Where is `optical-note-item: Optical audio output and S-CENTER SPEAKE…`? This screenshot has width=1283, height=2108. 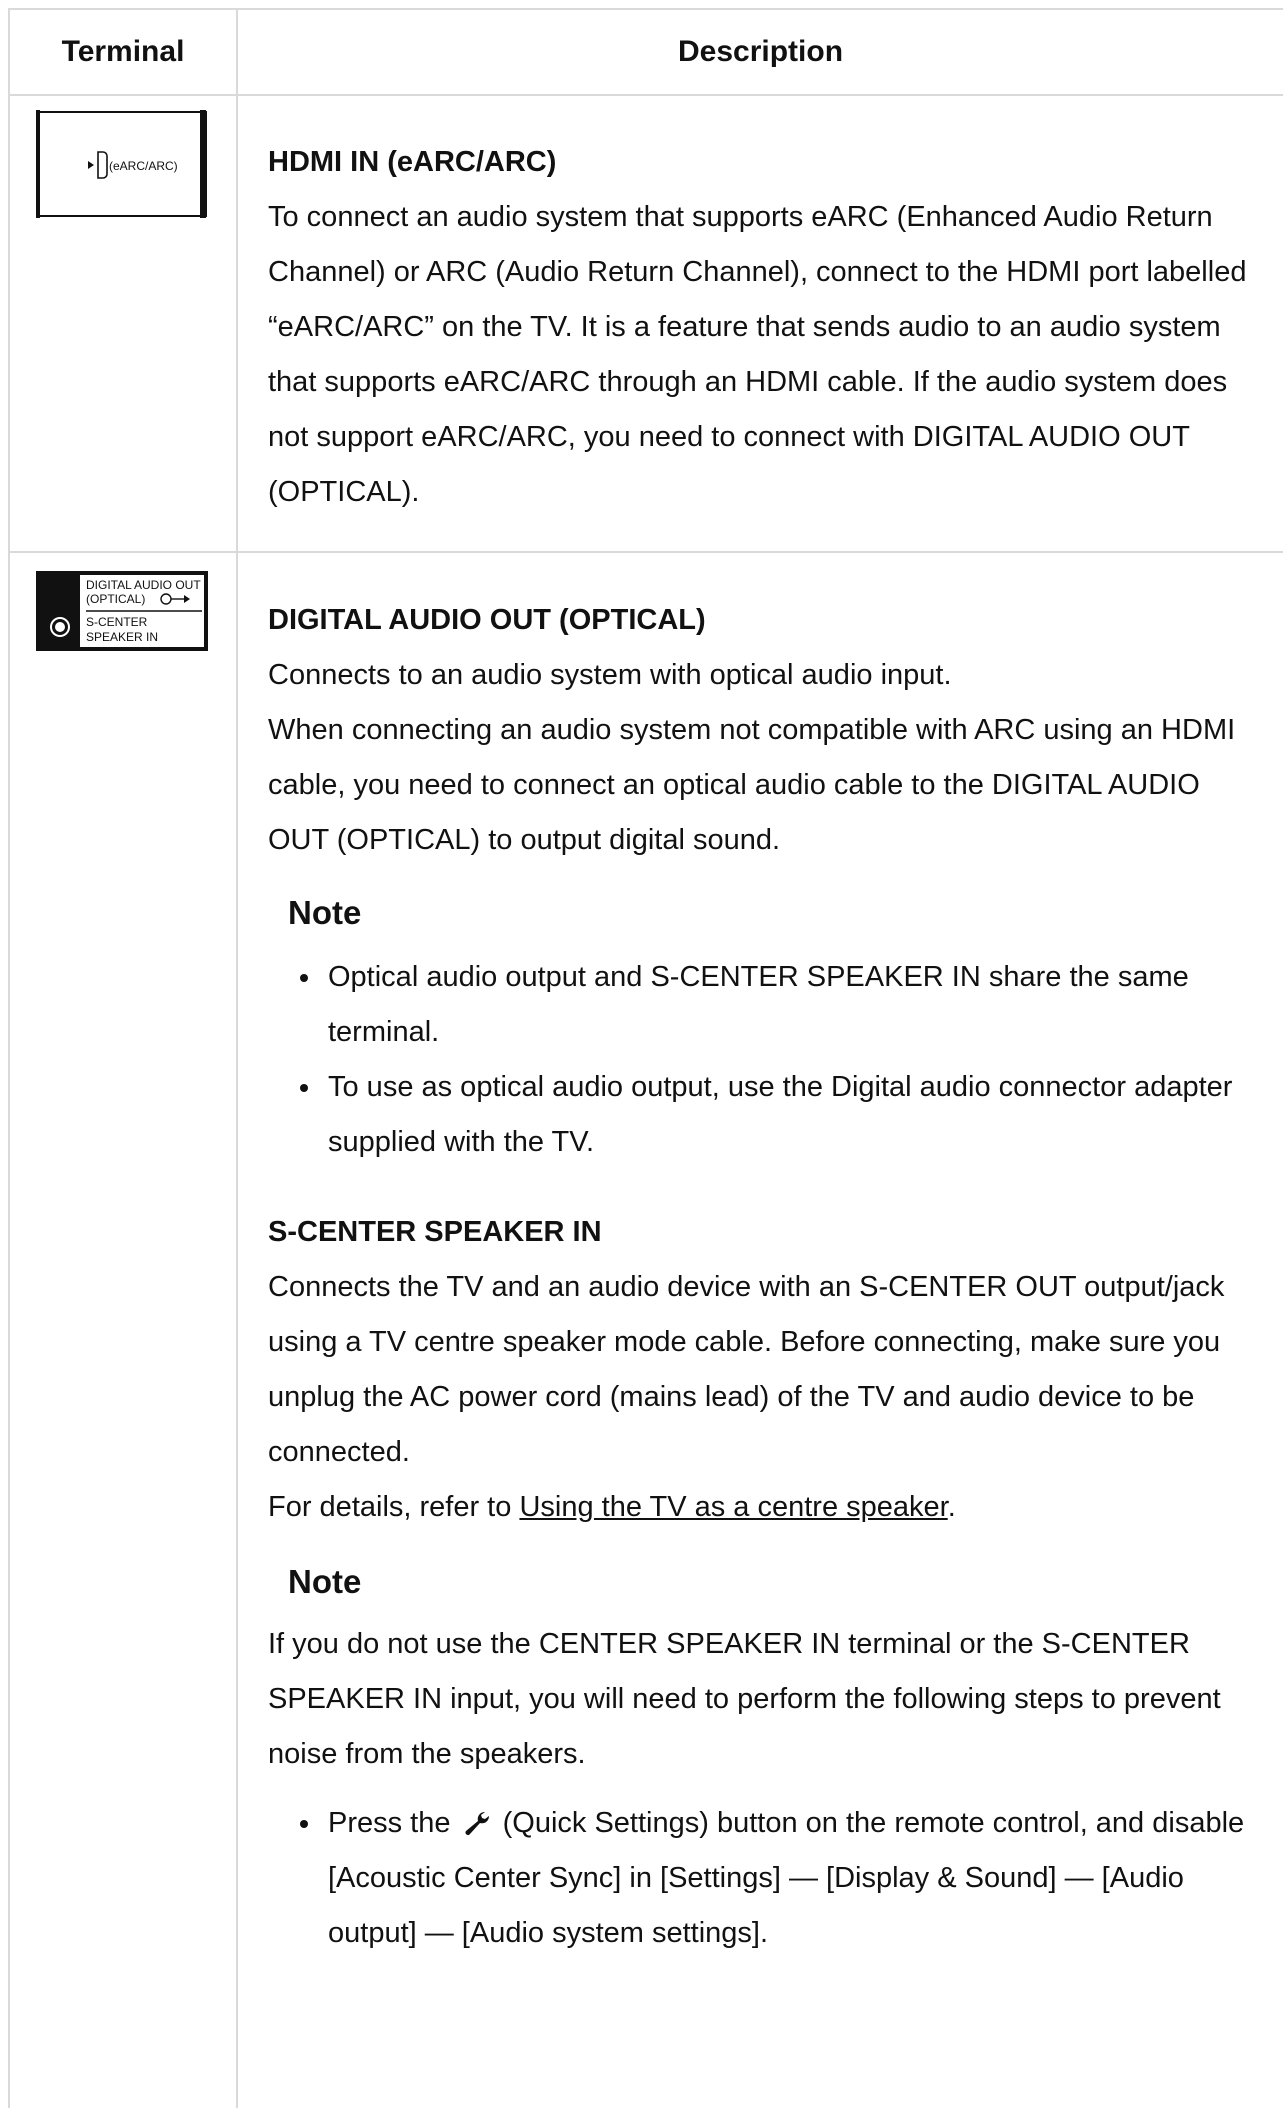 optical-note-item: Optical audio output and S-CENTER SPEAKE… is located at coordinates (784, 1005).